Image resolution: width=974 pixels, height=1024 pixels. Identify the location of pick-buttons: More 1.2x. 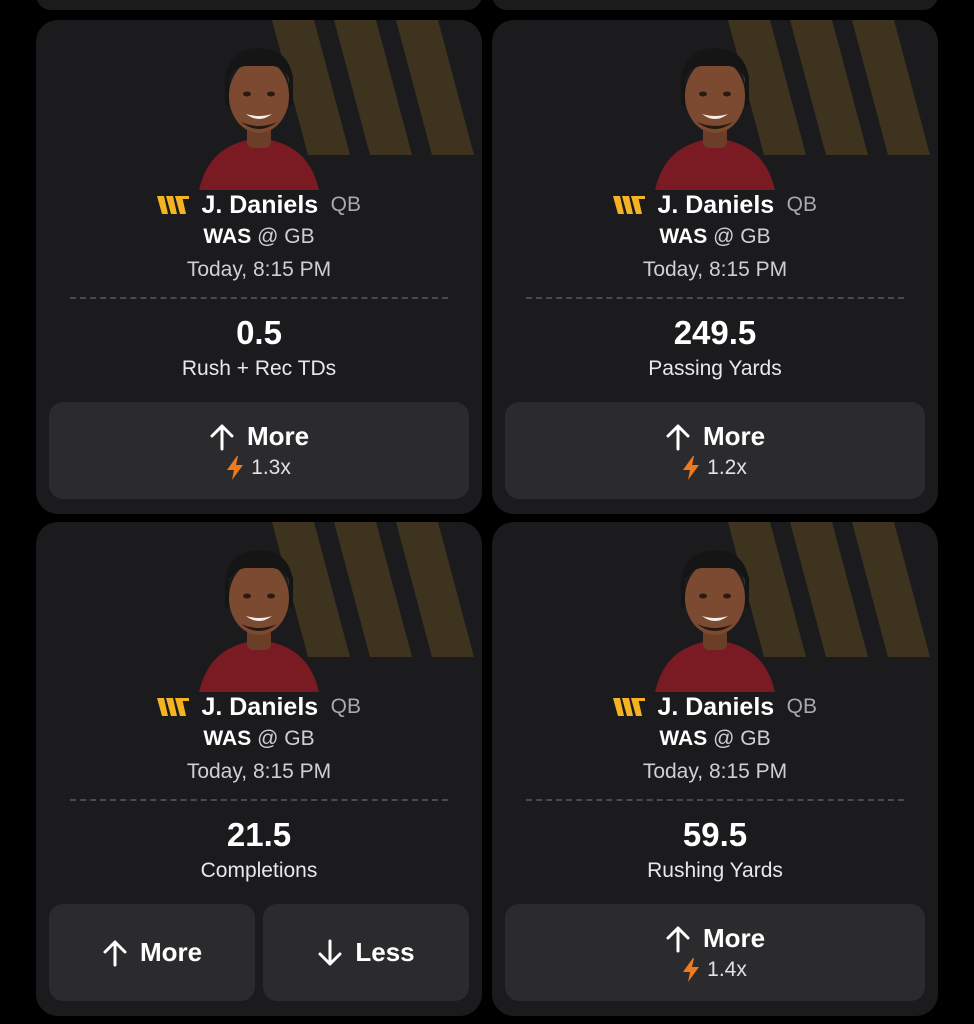
(715, 450).